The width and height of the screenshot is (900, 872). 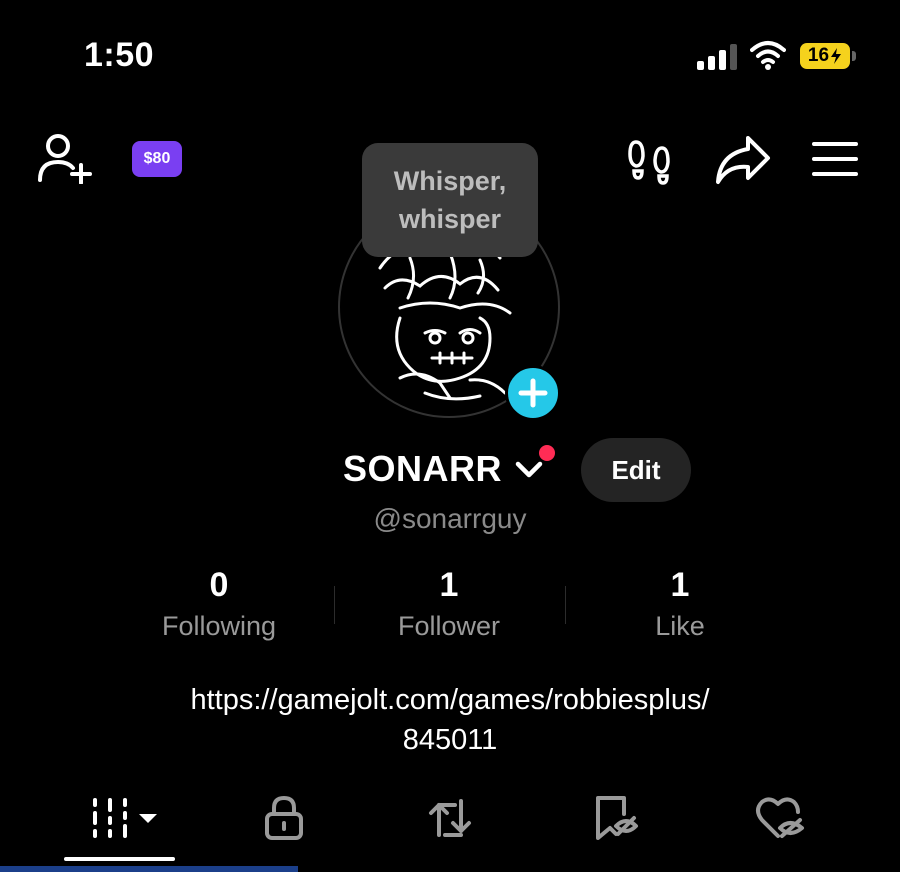 I want to click on footprints-icon, so click(x=651, y=163).